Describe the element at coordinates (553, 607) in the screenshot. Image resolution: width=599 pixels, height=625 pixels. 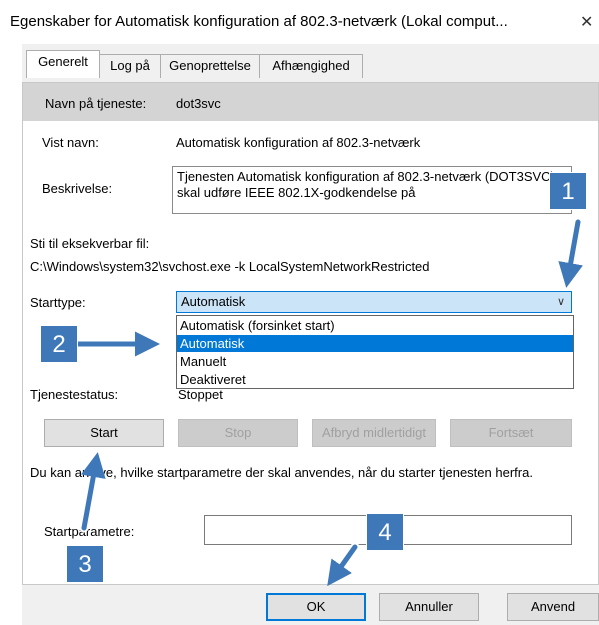
I see `apply-button: Anvend` at that location.